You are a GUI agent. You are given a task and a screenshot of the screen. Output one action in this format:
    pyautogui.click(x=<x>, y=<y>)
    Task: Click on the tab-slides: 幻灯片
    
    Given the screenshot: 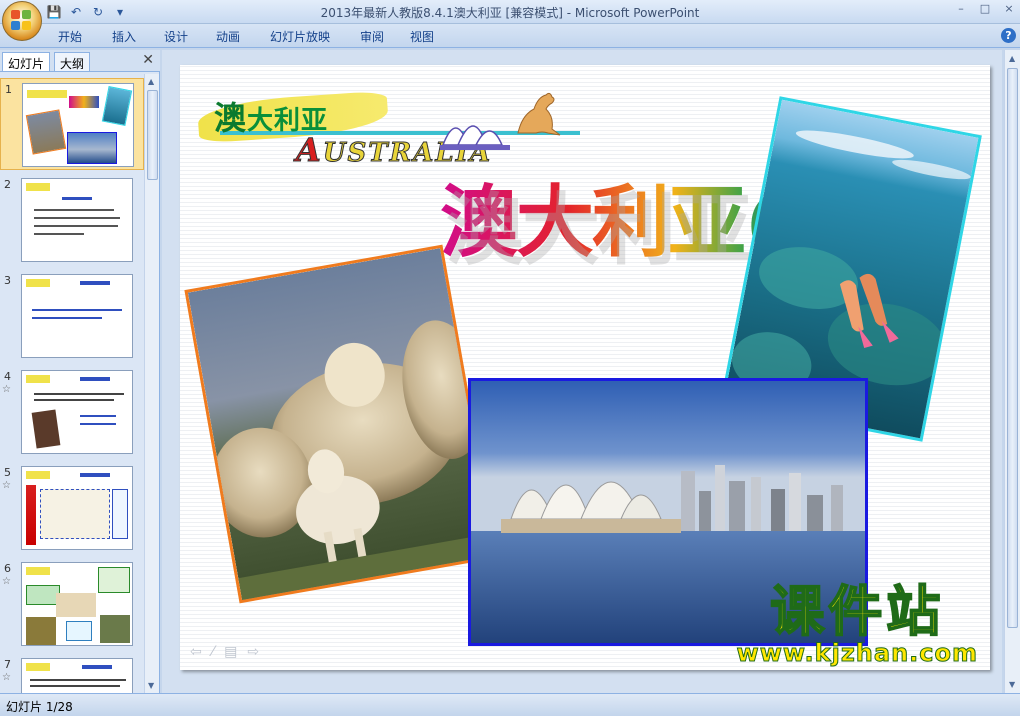 What is the action you would take?
    pyautogui.click(x=26, y=61)
    